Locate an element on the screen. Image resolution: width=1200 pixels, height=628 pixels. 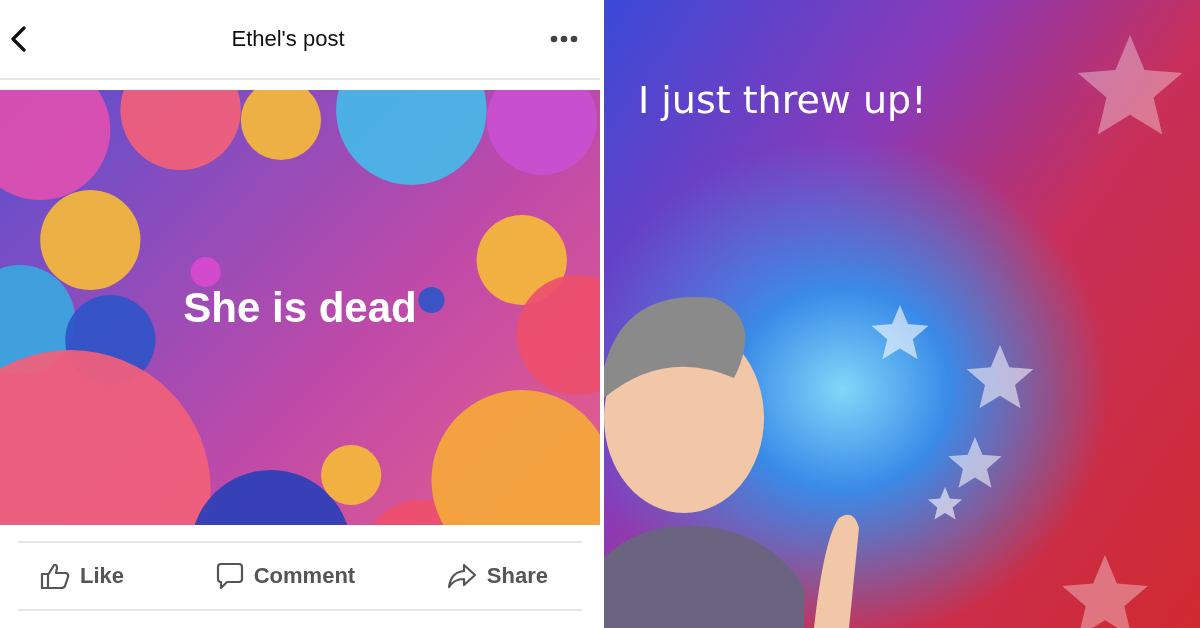
share-arrow-icon is located at coordinates (461, 576).